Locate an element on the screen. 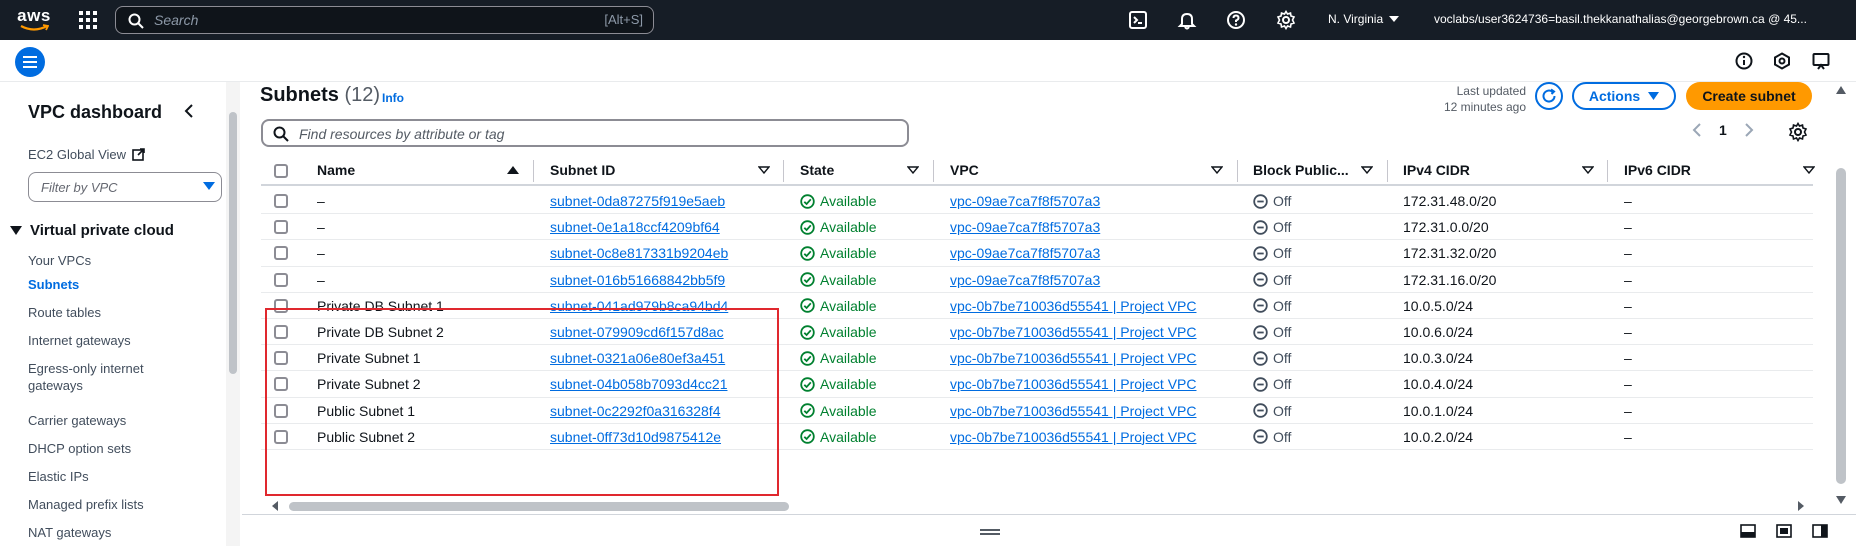  sidebar-item-subnets: Subnets is located at coordinates (113, 284).